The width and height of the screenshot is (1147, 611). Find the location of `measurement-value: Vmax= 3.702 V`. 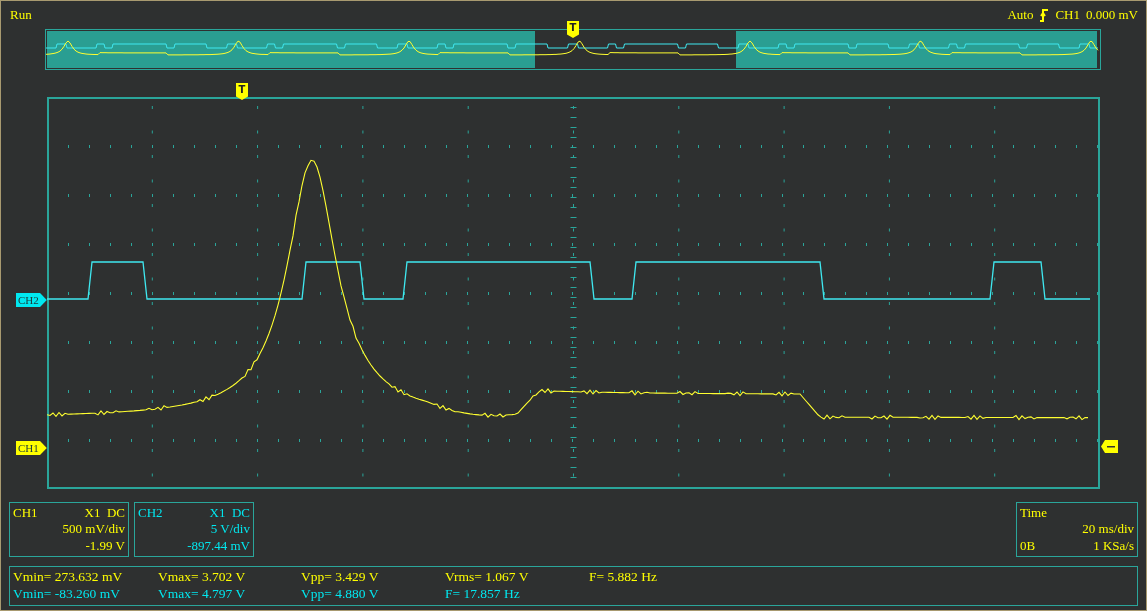

measurement-value: Vmax= 3.702 V is located at coordinates (202, 576).